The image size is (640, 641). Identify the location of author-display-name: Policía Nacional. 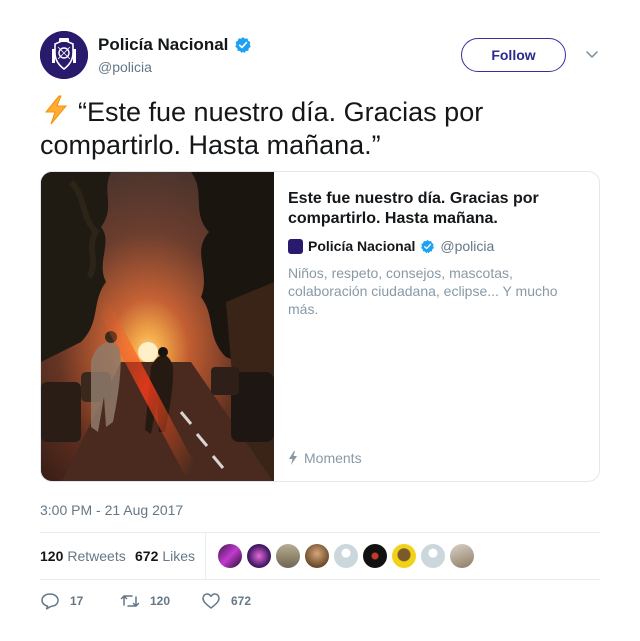
(163, 45).